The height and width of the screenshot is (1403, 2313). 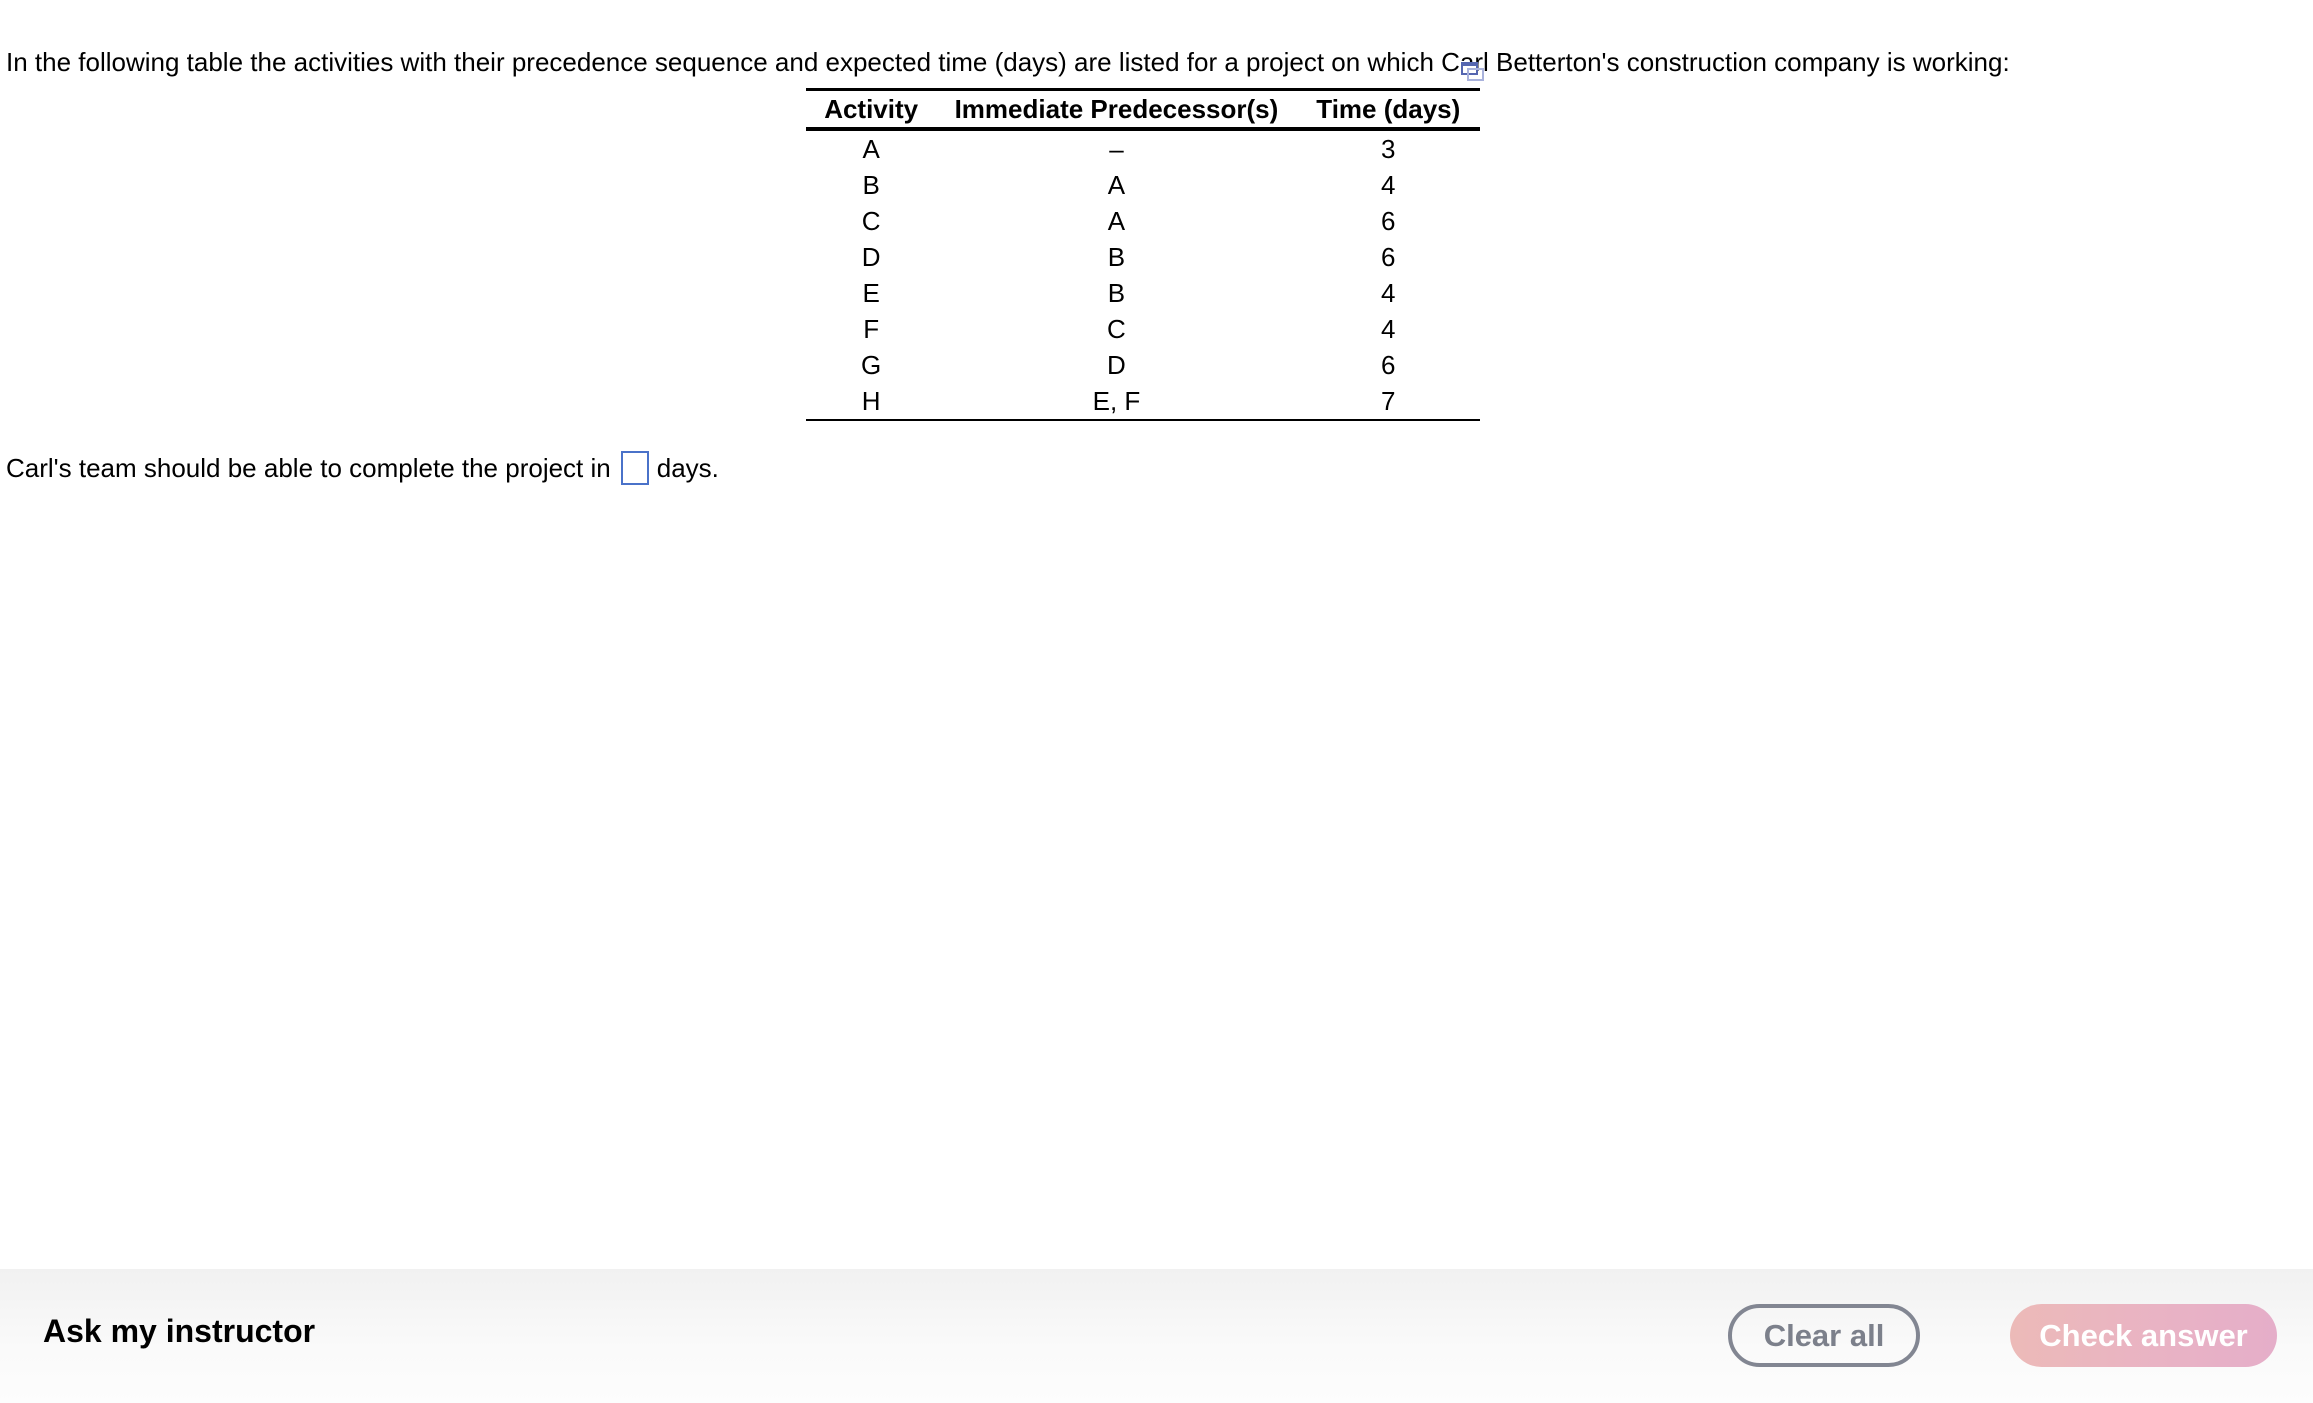 What do you see at coordinates (1473, 71) in the screenshot?
I see `expand-window-icon` at bounding box center [1473, 71].